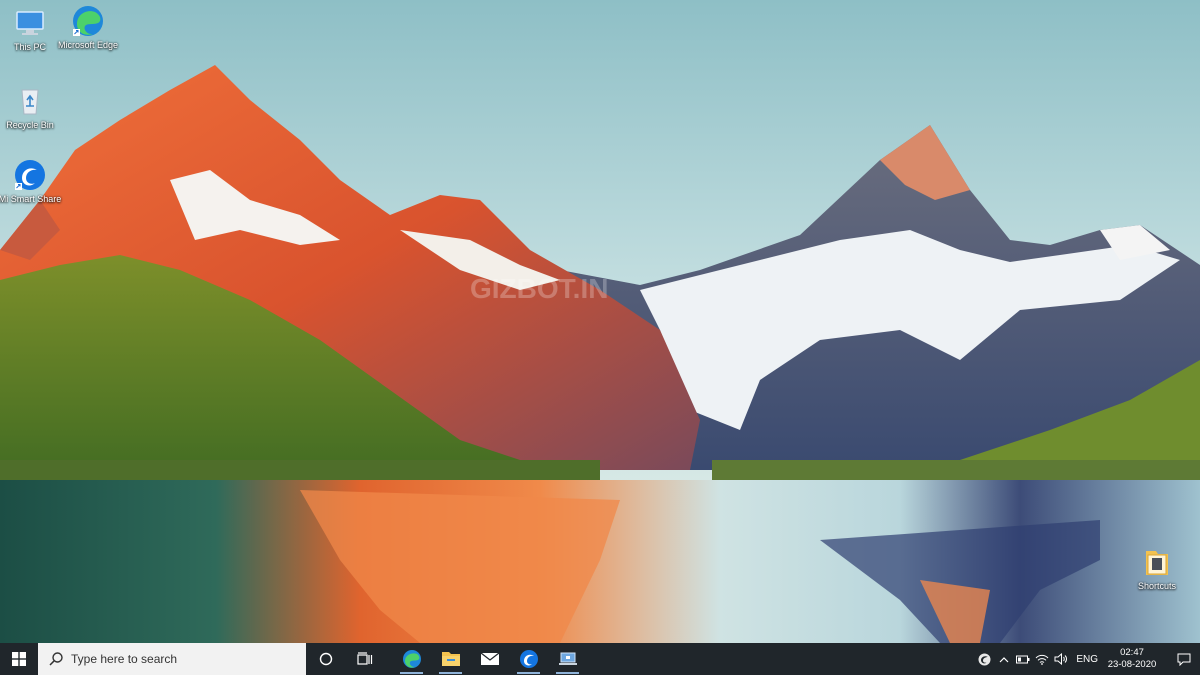 The width and height of the screenshot is (1200, 675). Describe the element at coordinates (29, 47) in the screenshot. I see `desktop-icon-label: This PC` at that location.